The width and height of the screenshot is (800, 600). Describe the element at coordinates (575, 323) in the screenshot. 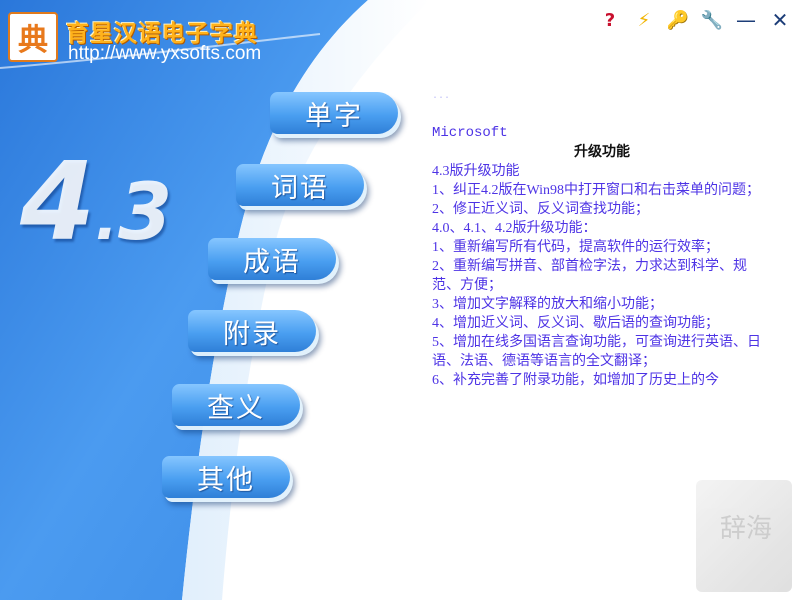

I see `content-line: 4、增加近义词、反义词、歇后语的查询功能；` at that location.